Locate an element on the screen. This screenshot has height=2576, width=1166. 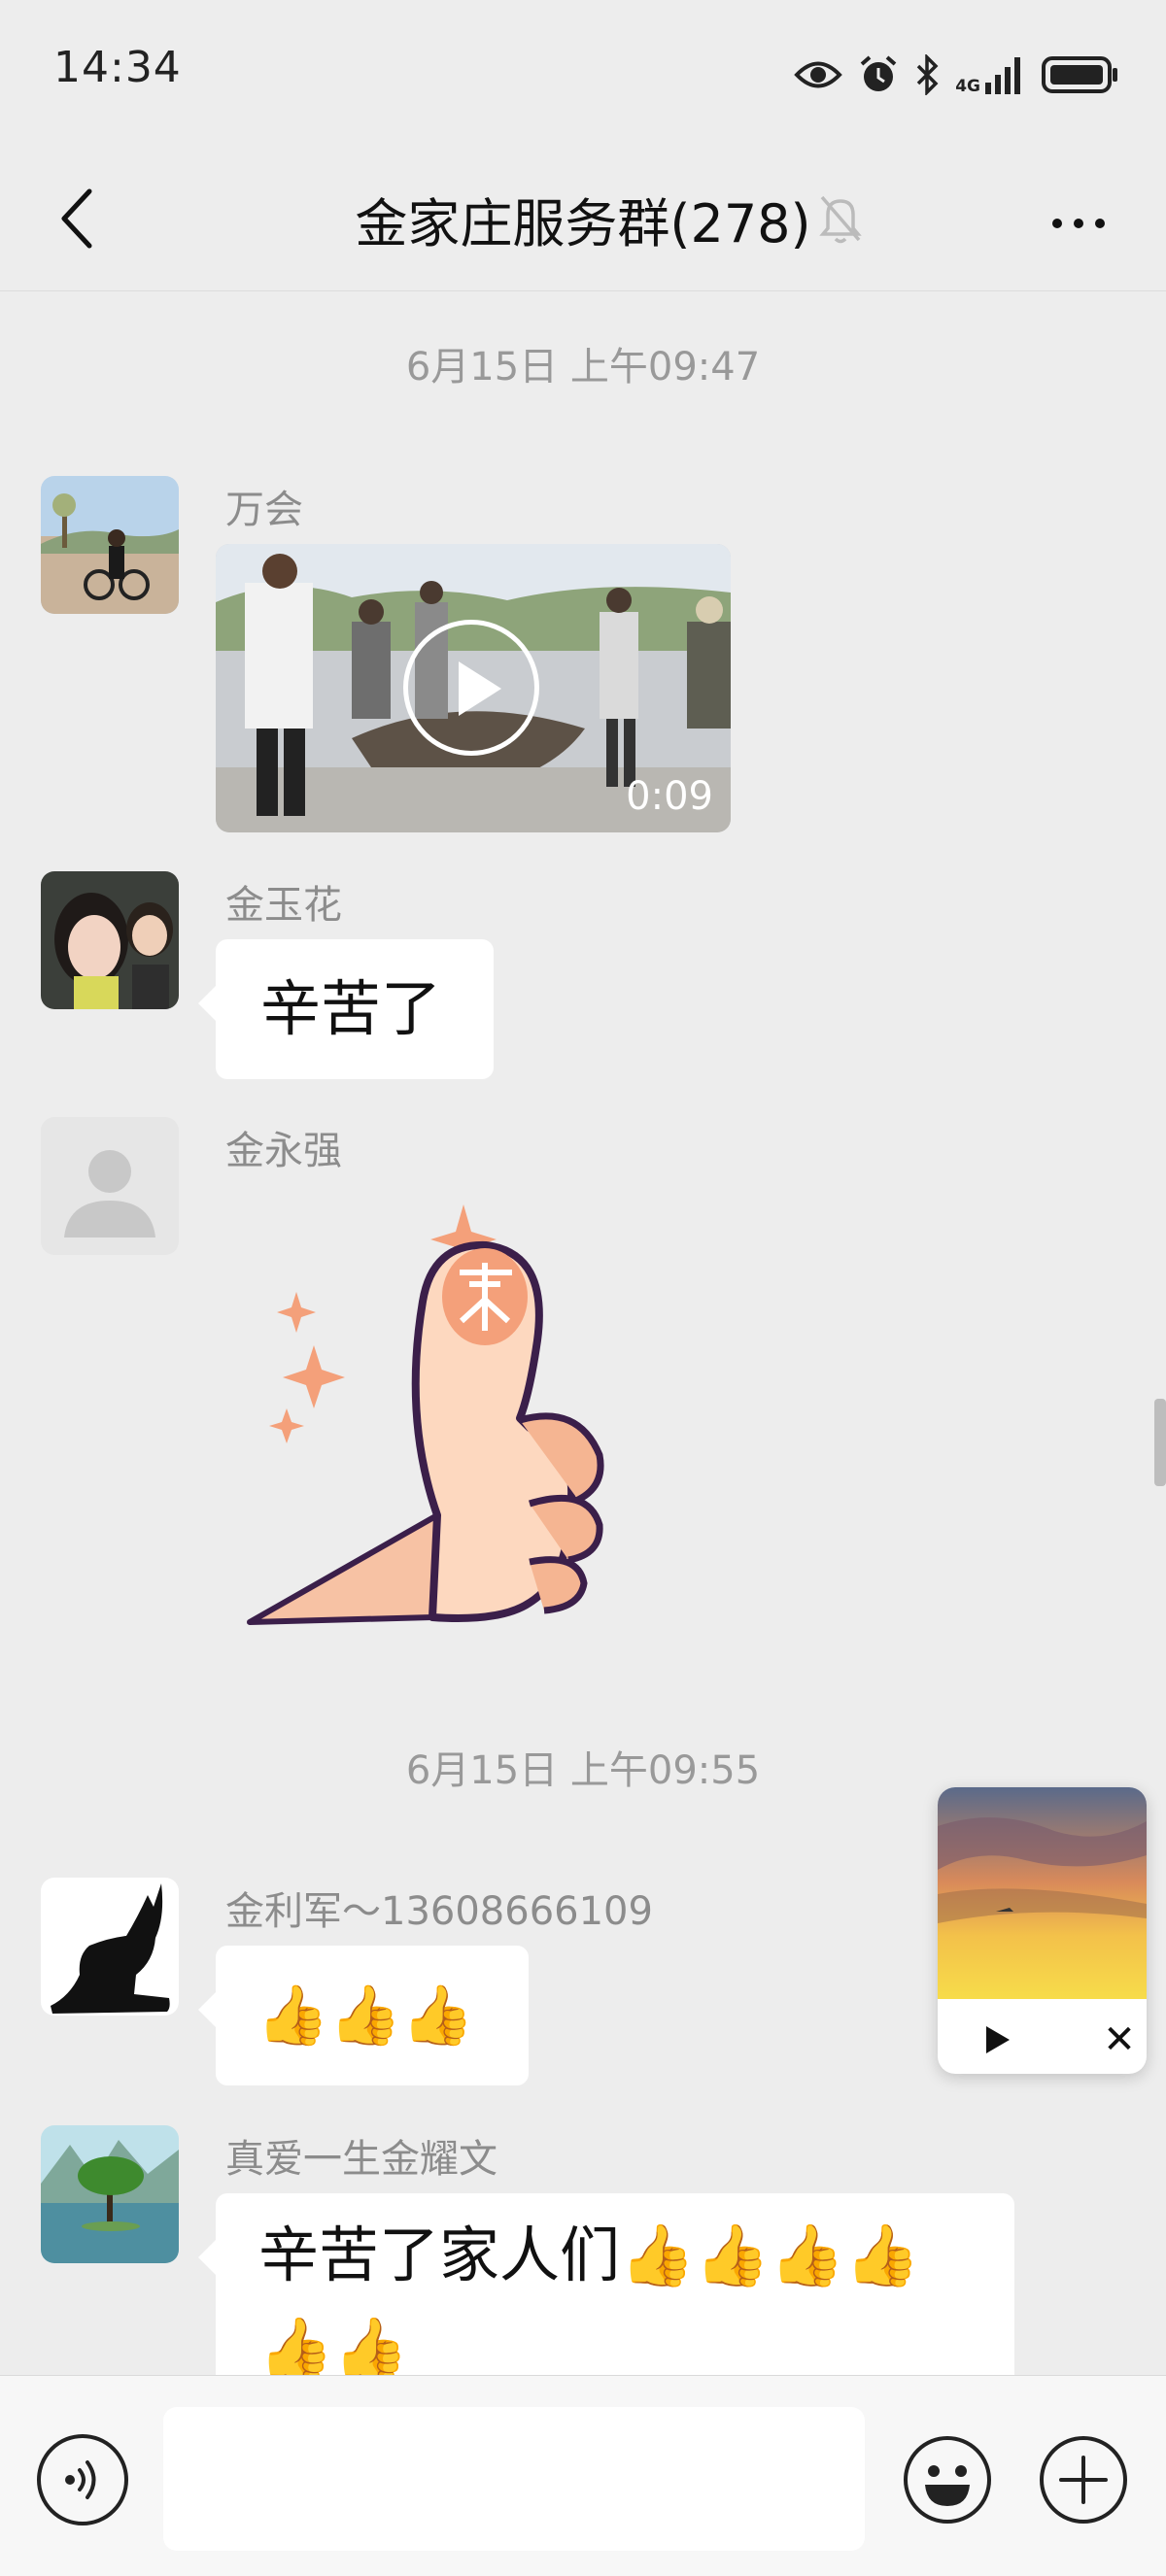
message-bubble: 👍👍👍 is located at coordinates (363, 2016).